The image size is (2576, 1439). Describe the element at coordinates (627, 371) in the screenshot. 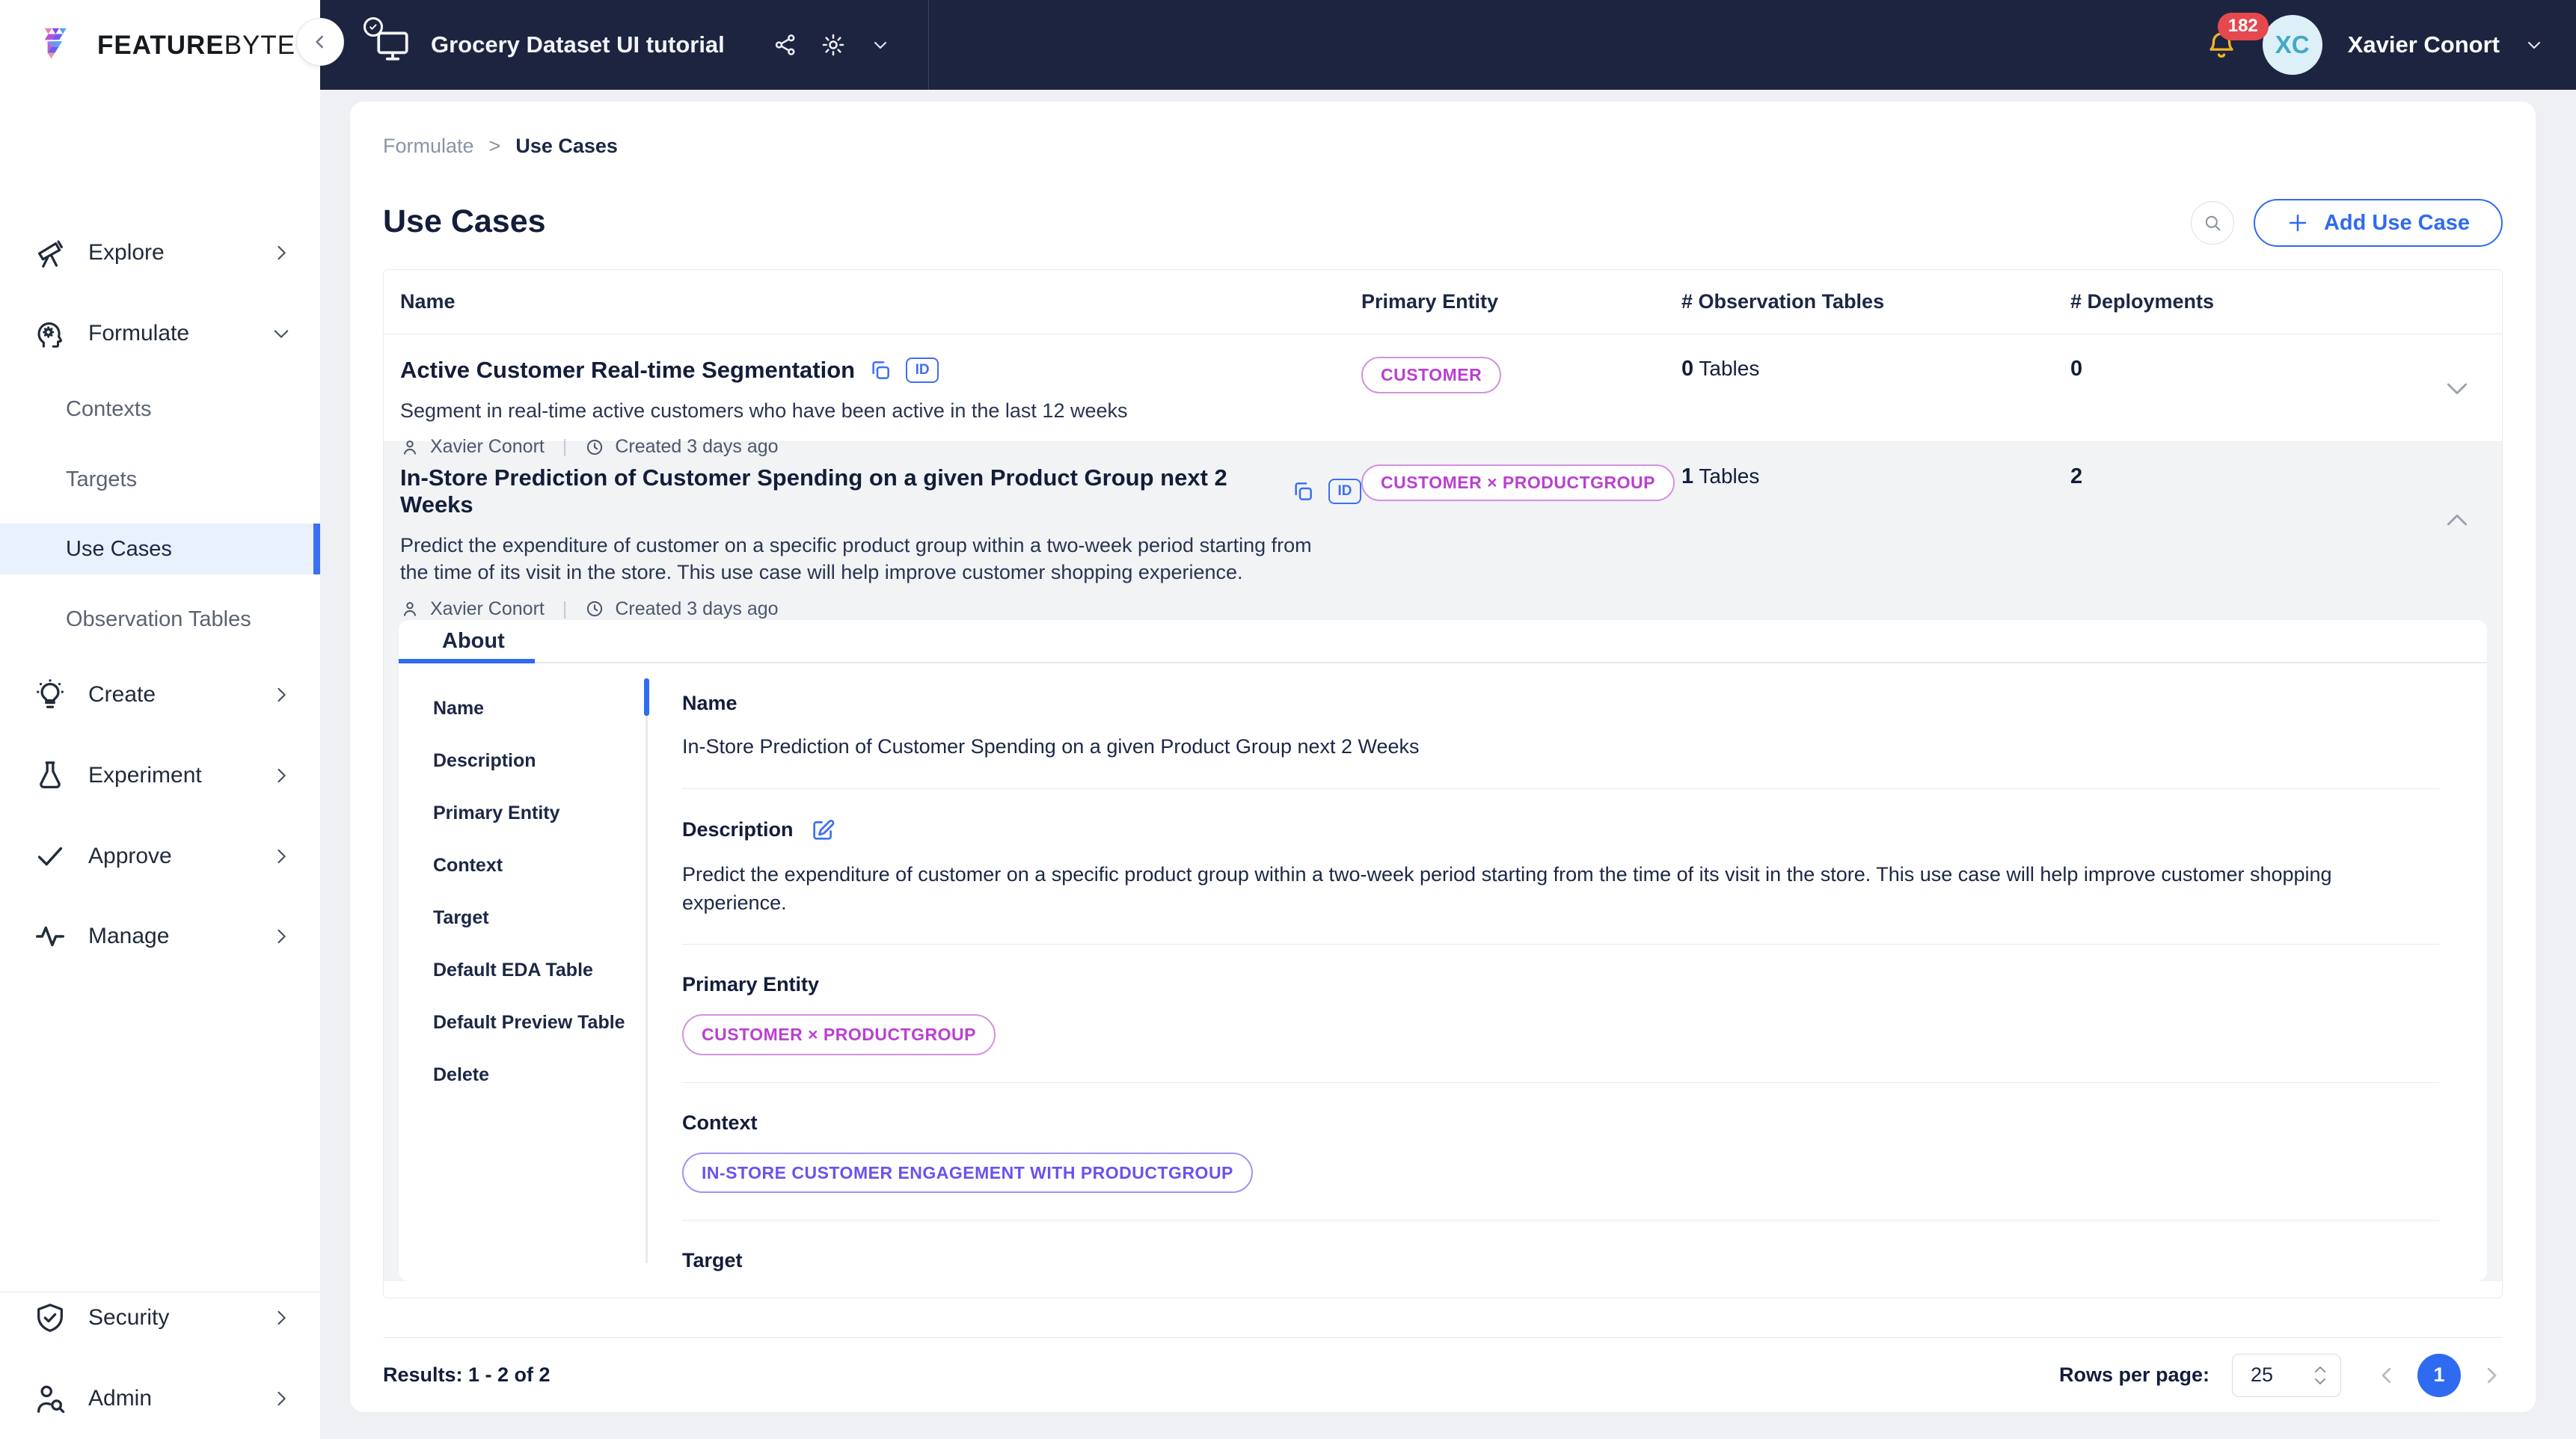

I see `use-case-name: Active Customer Real-time Segmentation` at that location.